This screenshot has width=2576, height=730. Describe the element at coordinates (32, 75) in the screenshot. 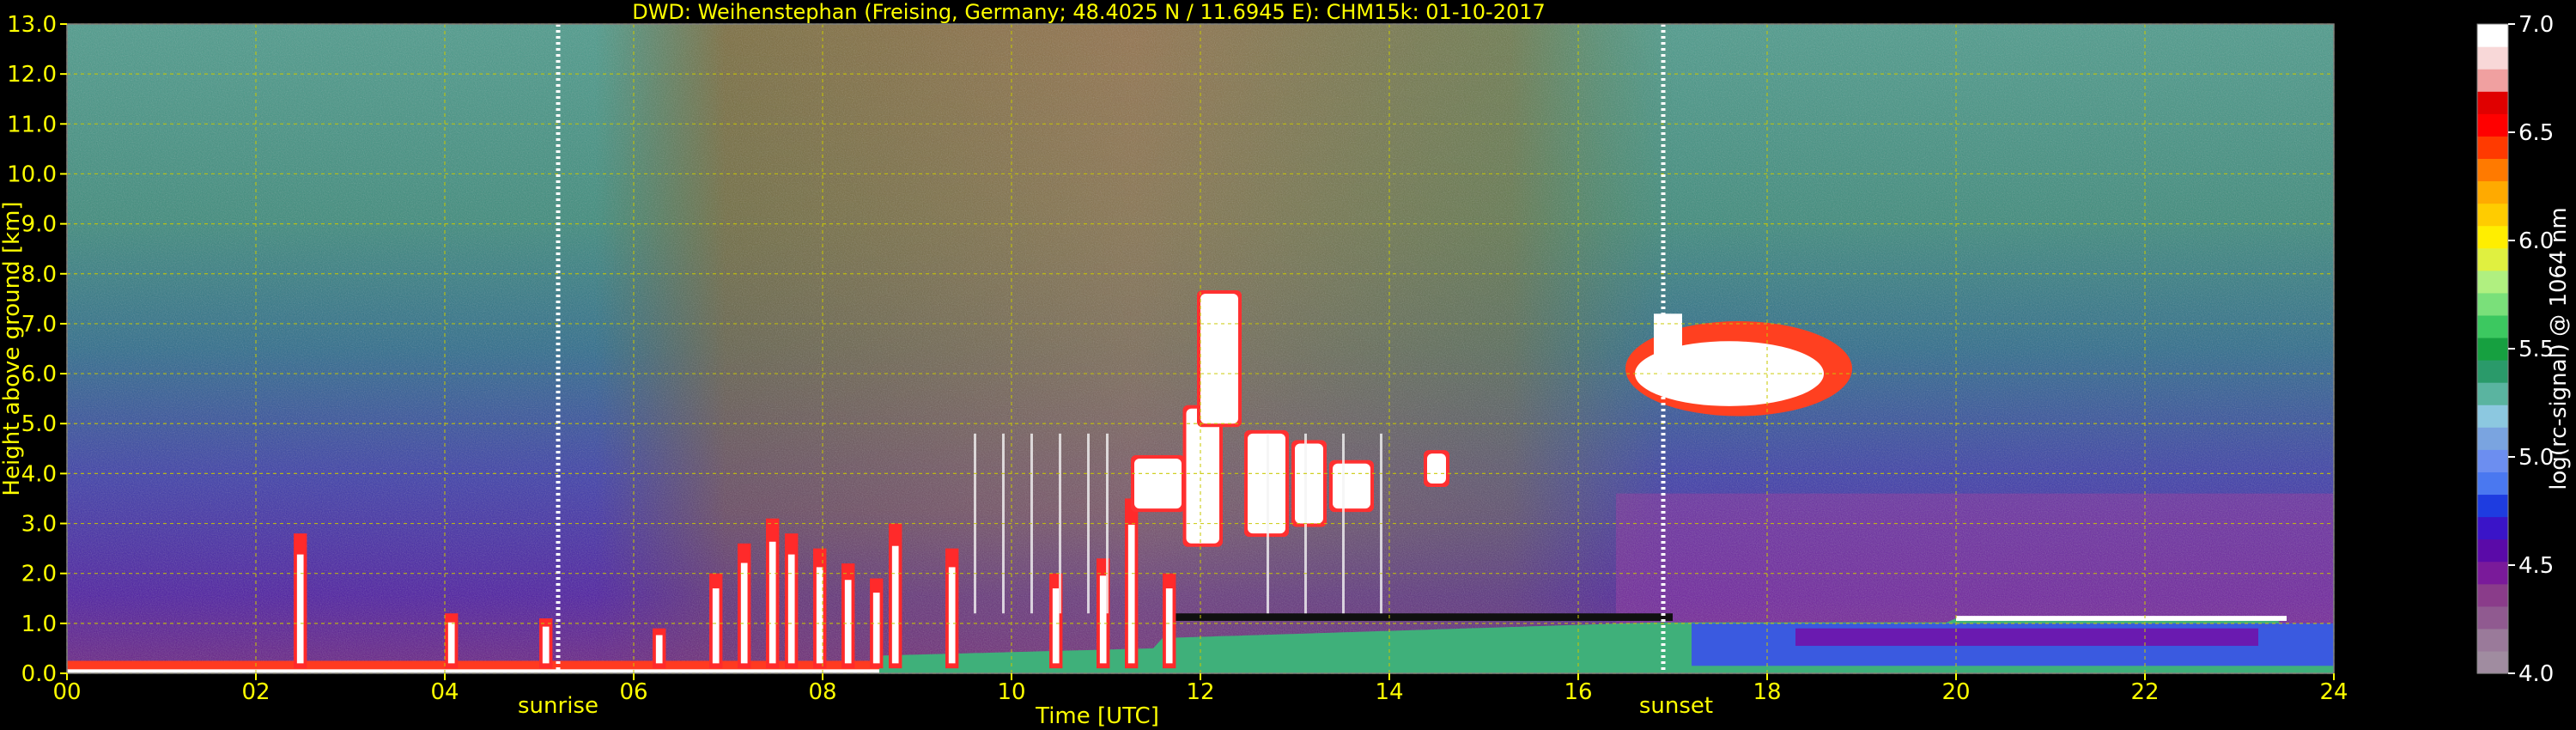

I see `y-tick-label: 12.0` at that location.